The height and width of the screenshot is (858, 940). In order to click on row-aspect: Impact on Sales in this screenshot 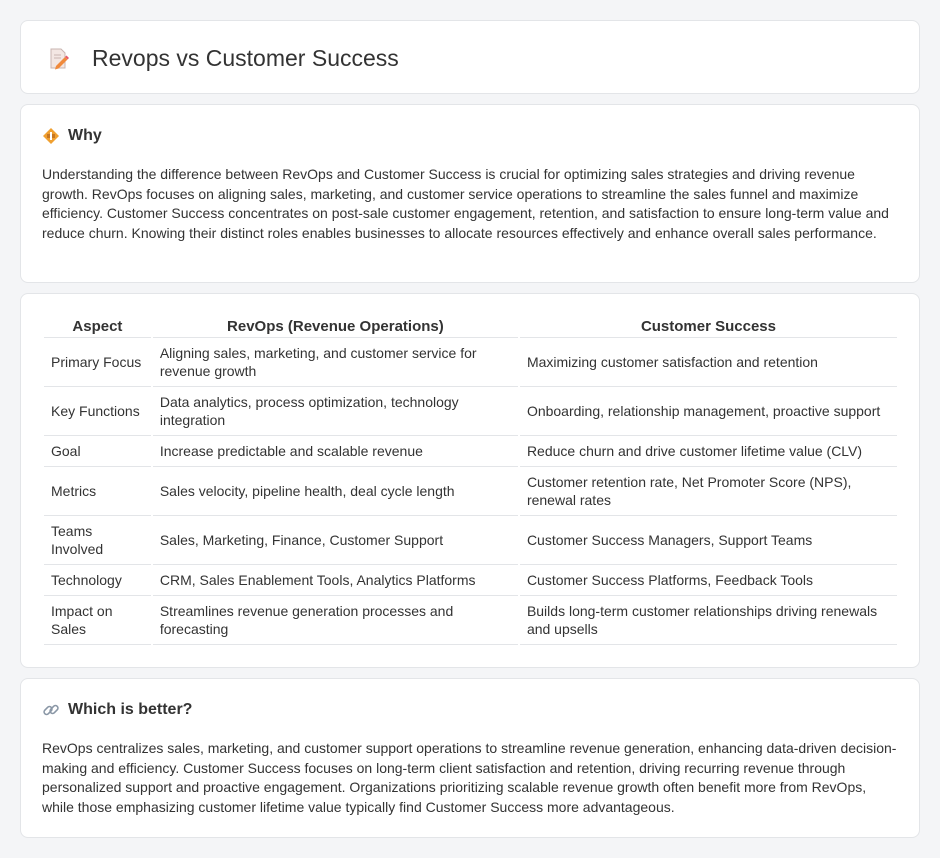, I will do `click(97, 620)`.